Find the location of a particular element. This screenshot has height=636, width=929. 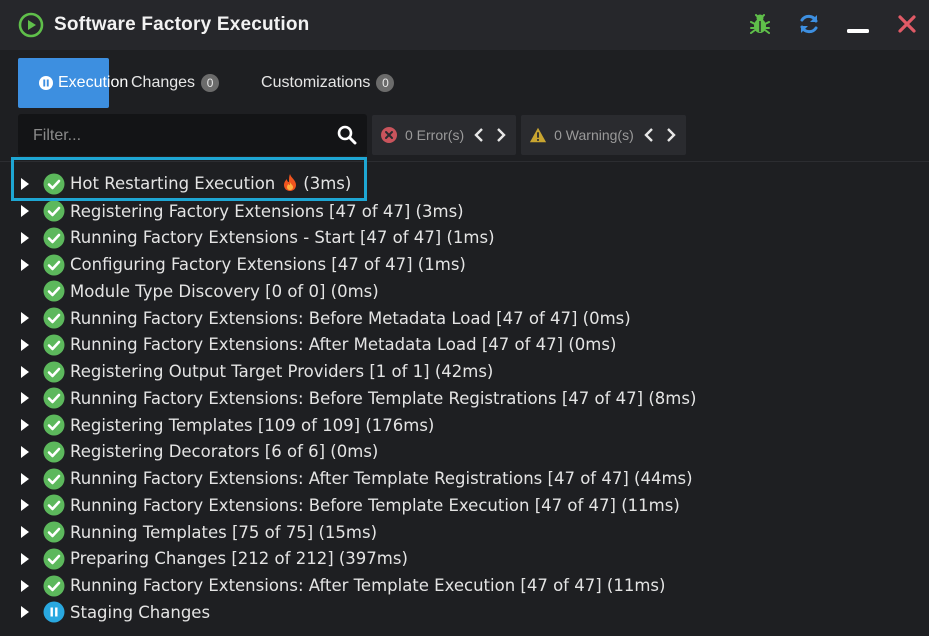

tree-row-label: Preparing Changes [212 of 212] (397ms) is located at coordinates (239, 558).